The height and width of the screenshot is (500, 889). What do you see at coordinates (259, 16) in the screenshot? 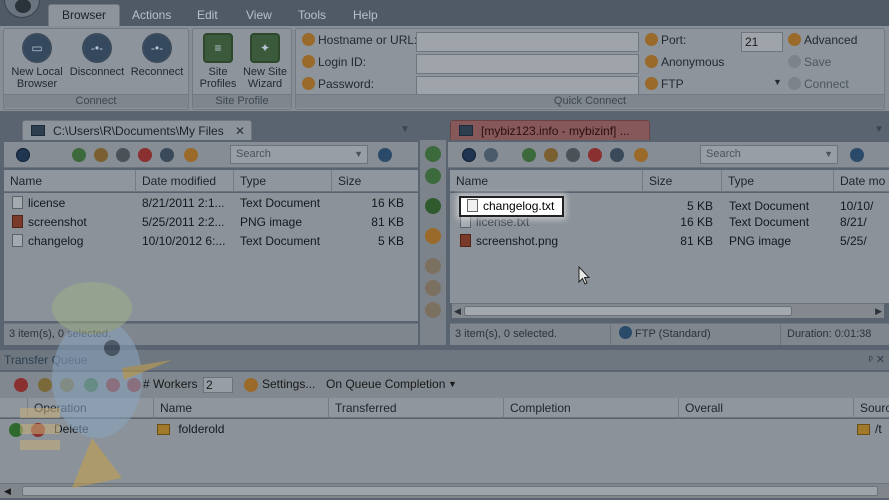
I see `tab-view: View` at bounding box center [259, 16].